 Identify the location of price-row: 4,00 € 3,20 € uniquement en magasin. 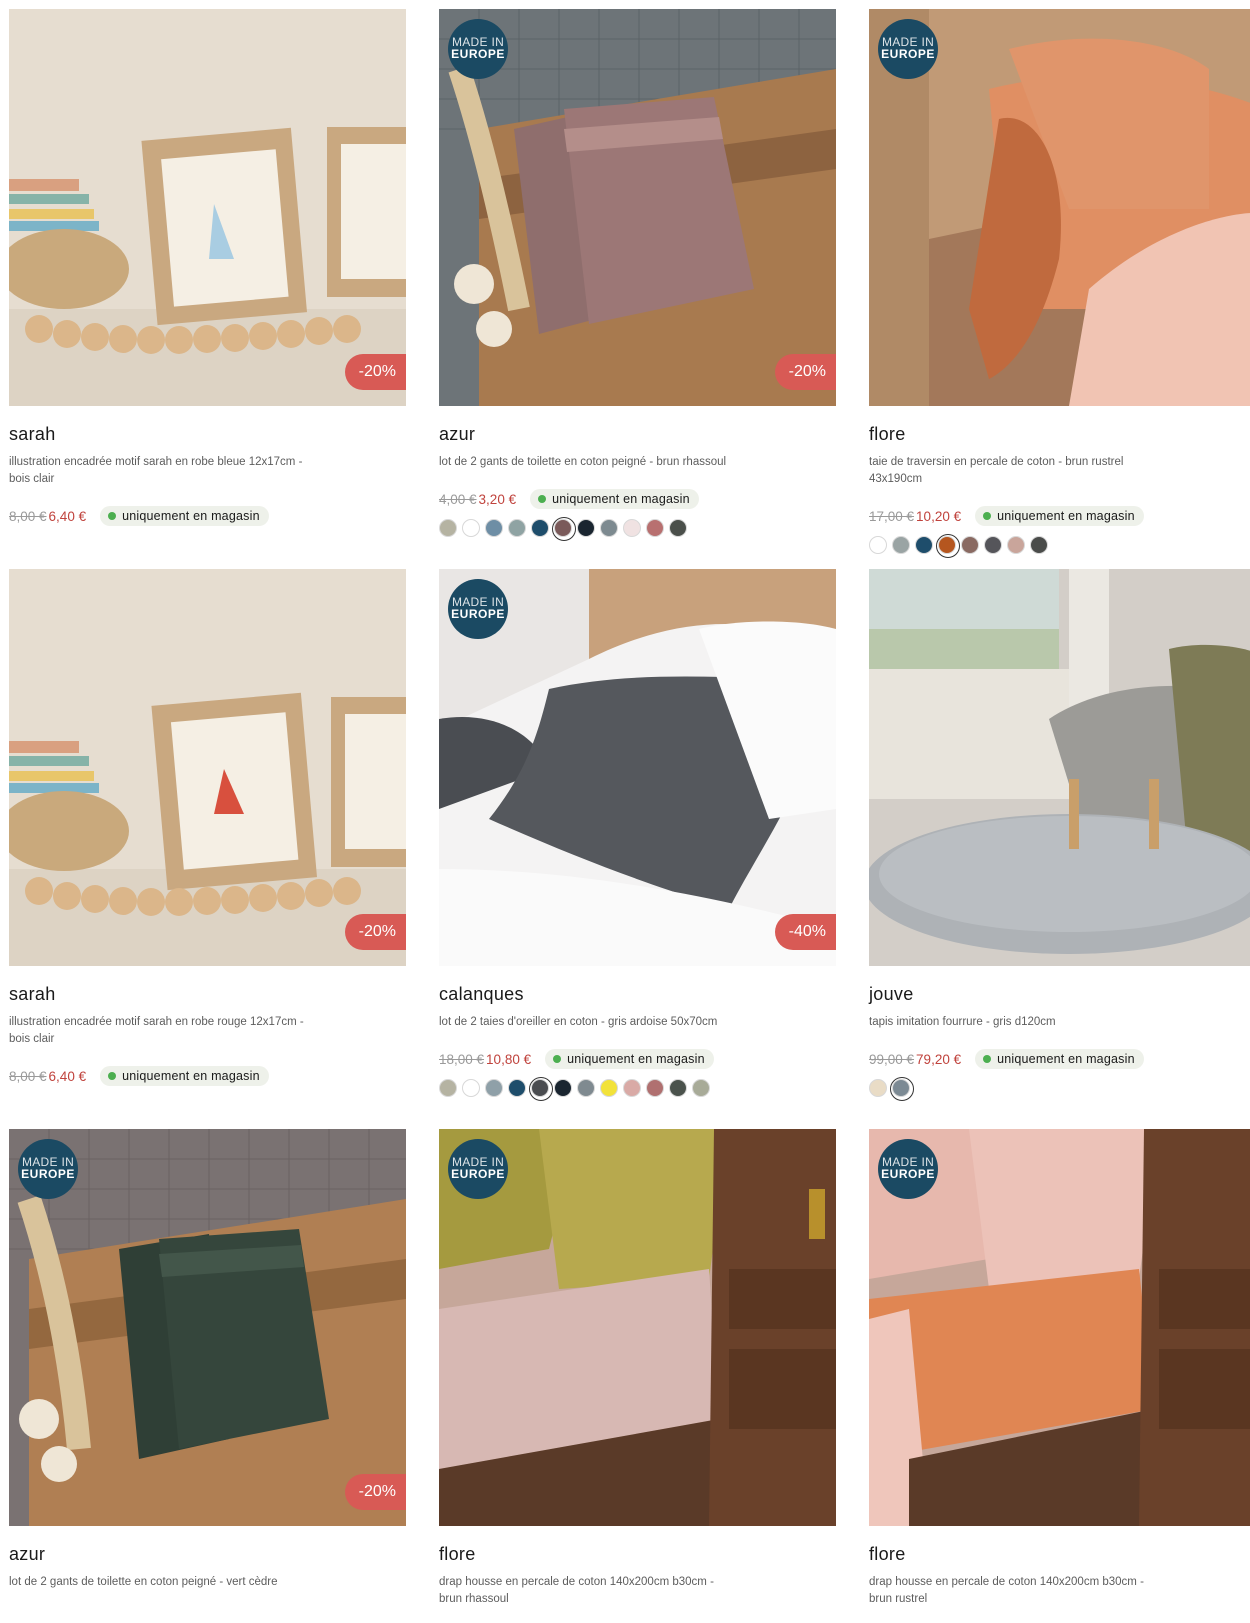
(637, 499).